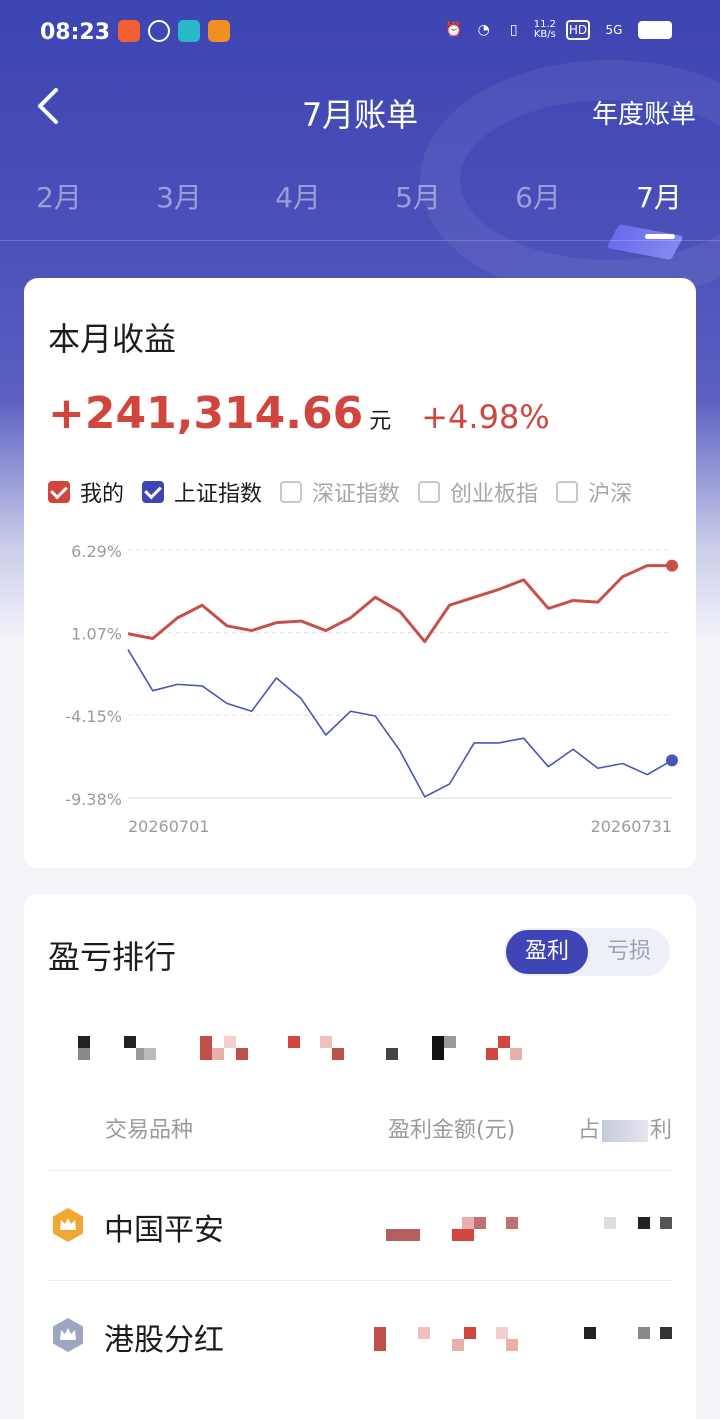 This screenshot has height=1419, width=720. What do you see at coordinates (478, 492) in the screenshot?
I see `legend-chinext-index: 创业板指` at bounding box center [478, 492].